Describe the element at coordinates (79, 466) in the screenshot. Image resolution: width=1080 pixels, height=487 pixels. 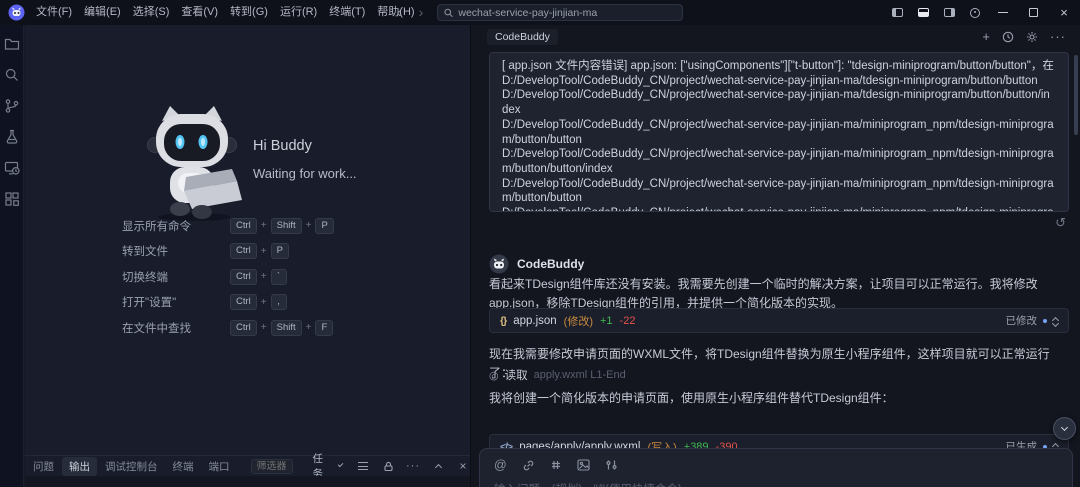
I see `panel-tab-output: 输出` at that location.